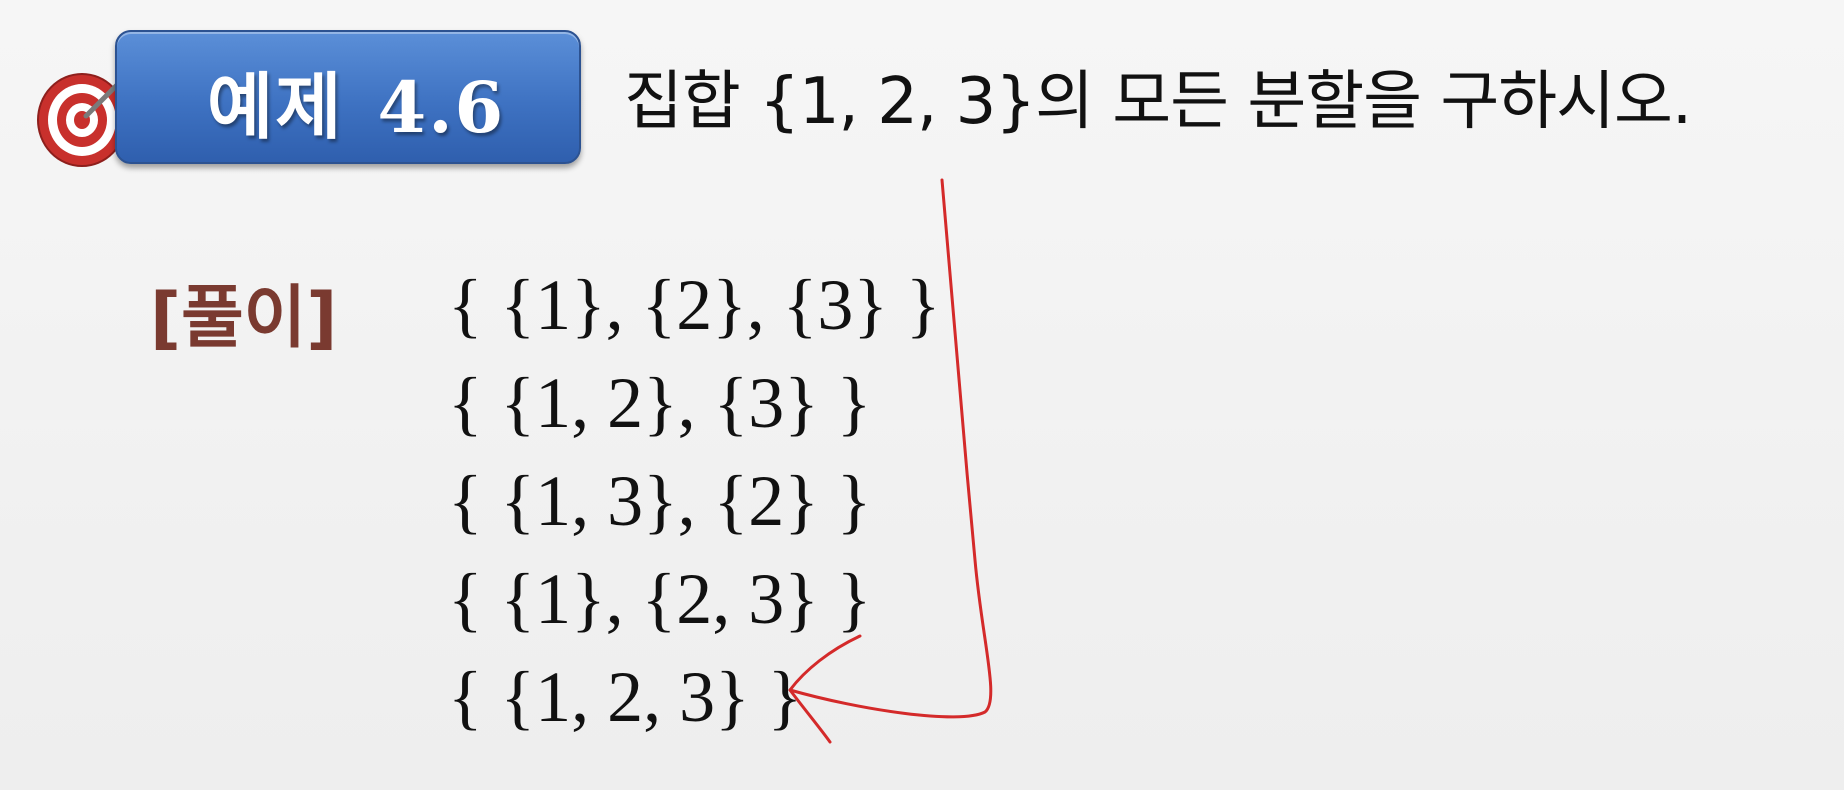  Describe the element at coordinates (660, 501) in the screenshot. I see `partition-line: { {1, 3}, {2} }` at that location.